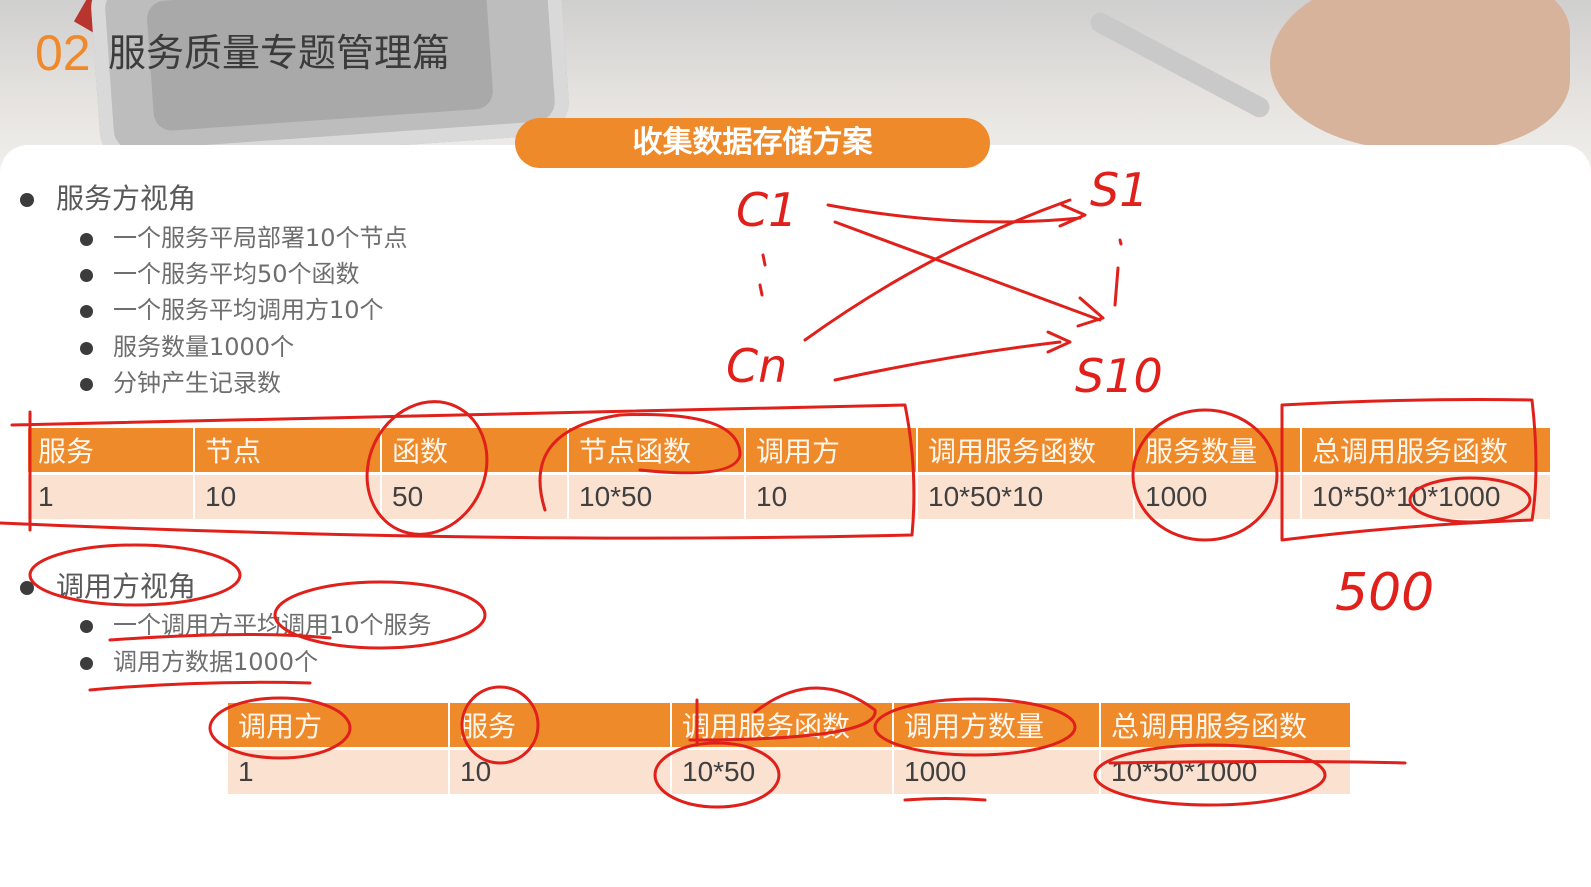 This screenshot has height=887, width=1591. I want to click on table-header-row: 调用方 服务 调用服务函数 调用方数量 总调用服务函数, so click(789, 725).